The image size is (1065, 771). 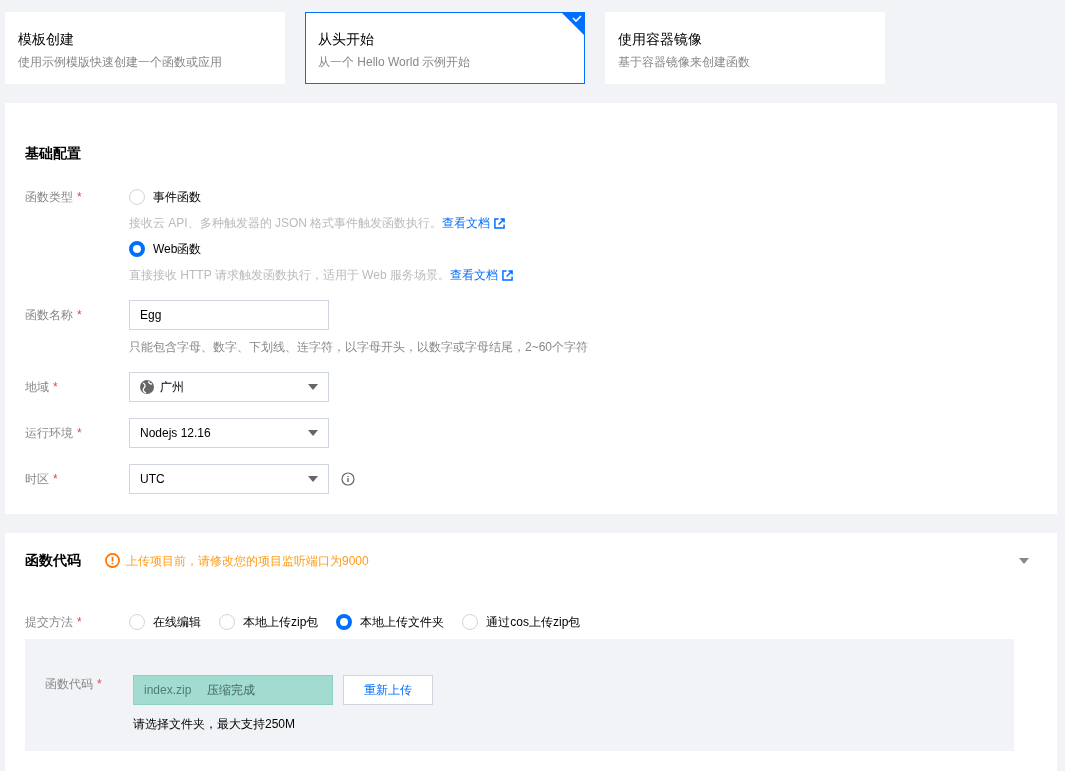 I want to click on select-value: UTC, so click(x=153, y=479).